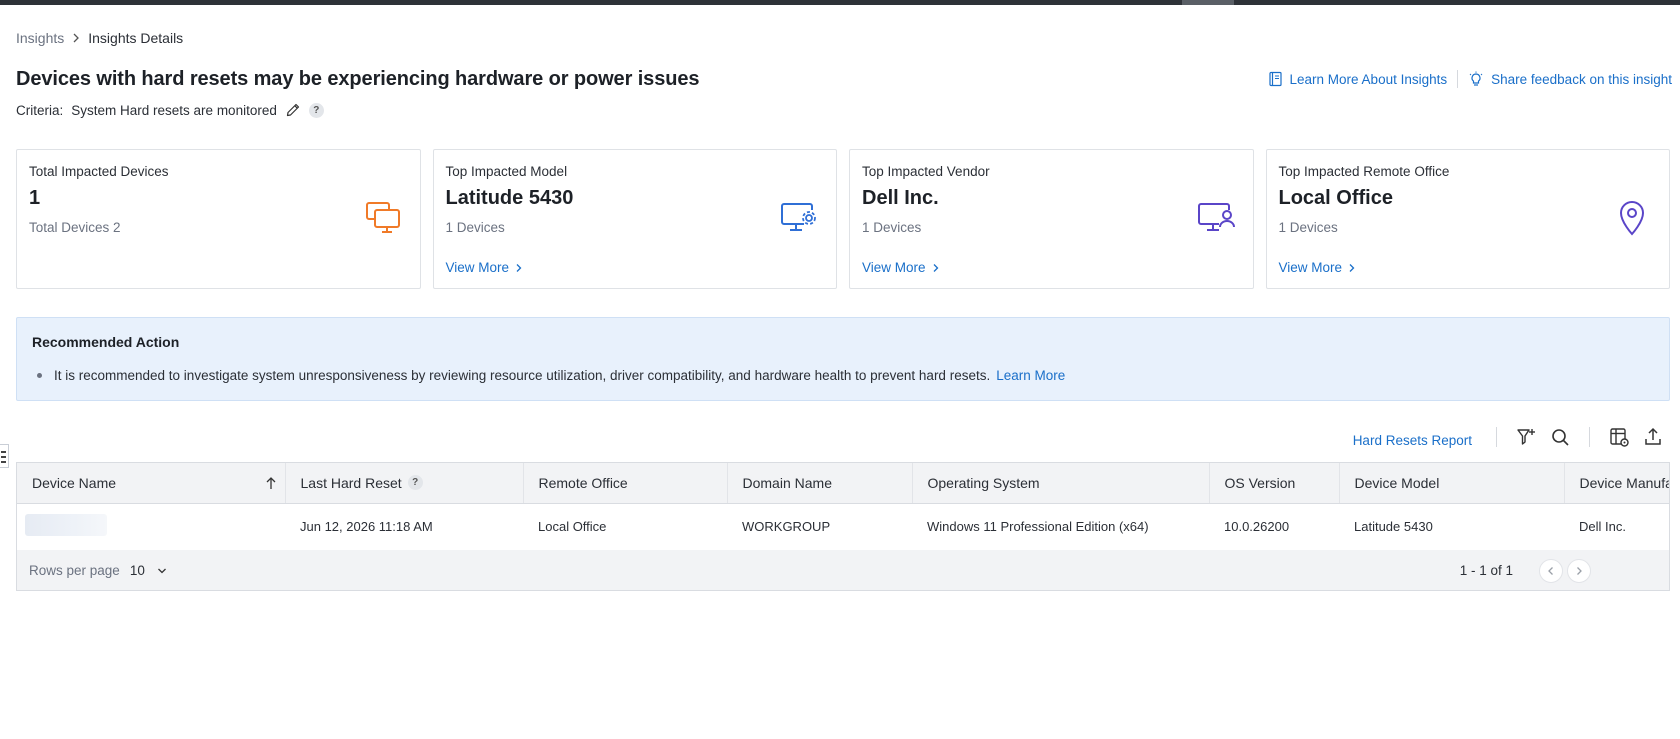  I want to click on breadcrumb: Insights Insights Details, so click(99, 38).